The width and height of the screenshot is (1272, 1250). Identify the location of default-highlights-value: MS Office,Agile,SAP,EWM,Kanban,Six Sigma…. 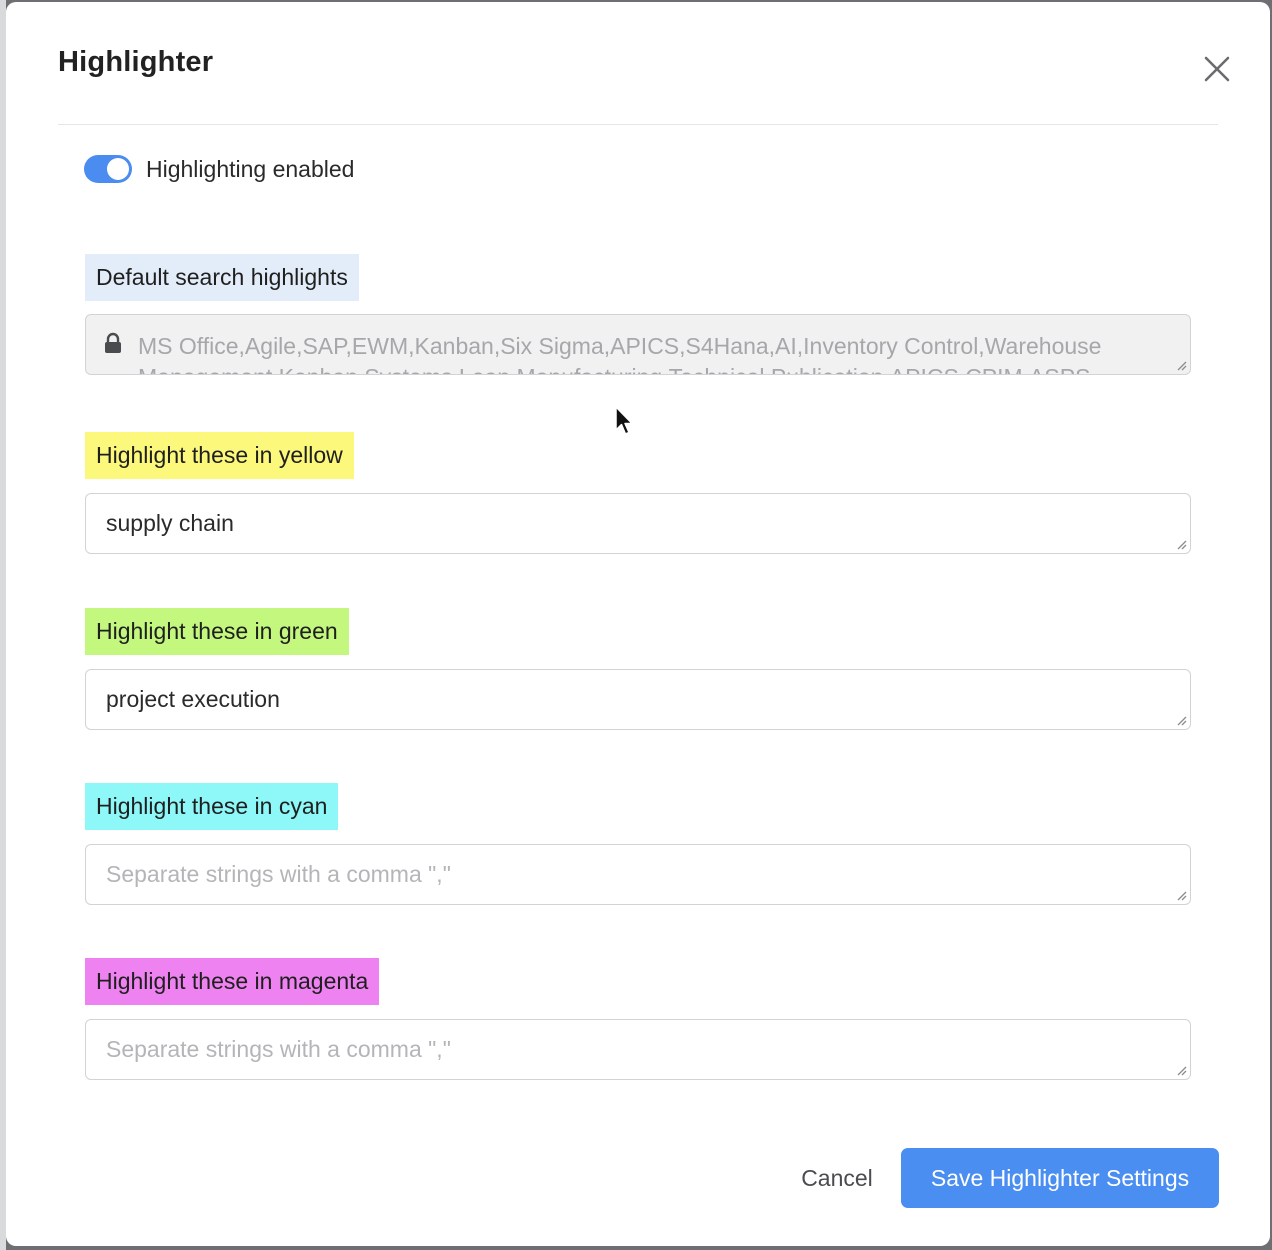
(620, 353).